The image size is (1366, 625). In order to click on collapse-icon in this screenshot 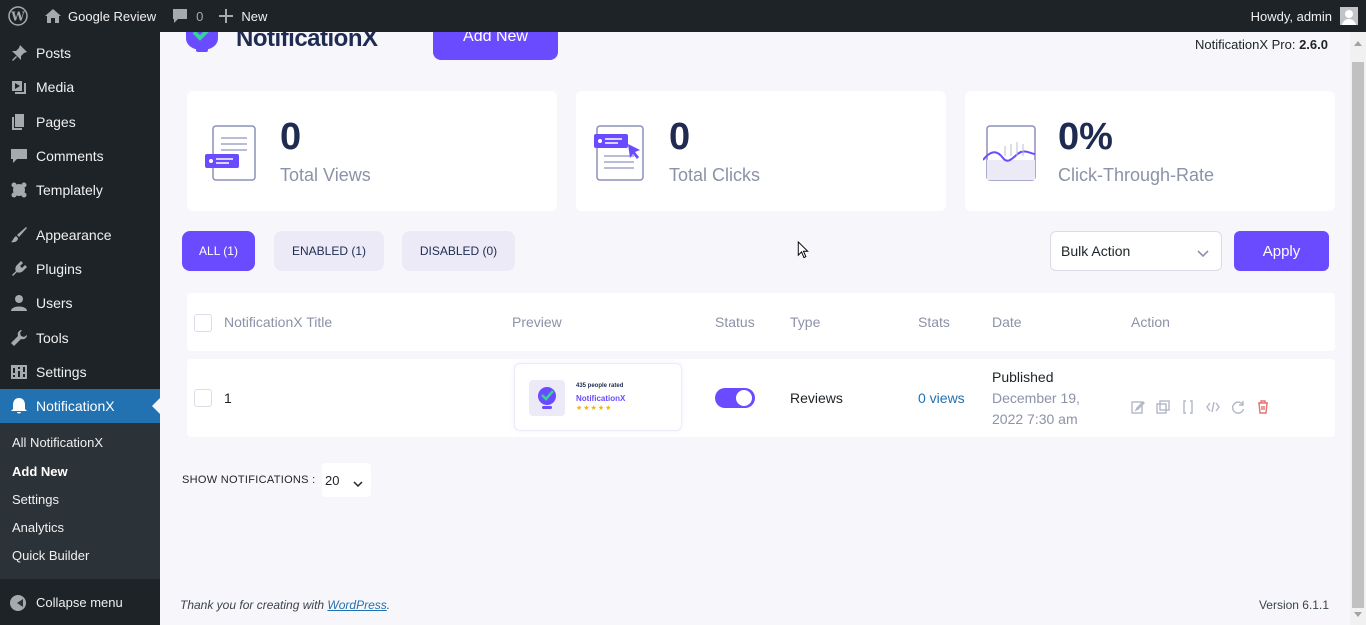, I will do `click(18, 602)`.